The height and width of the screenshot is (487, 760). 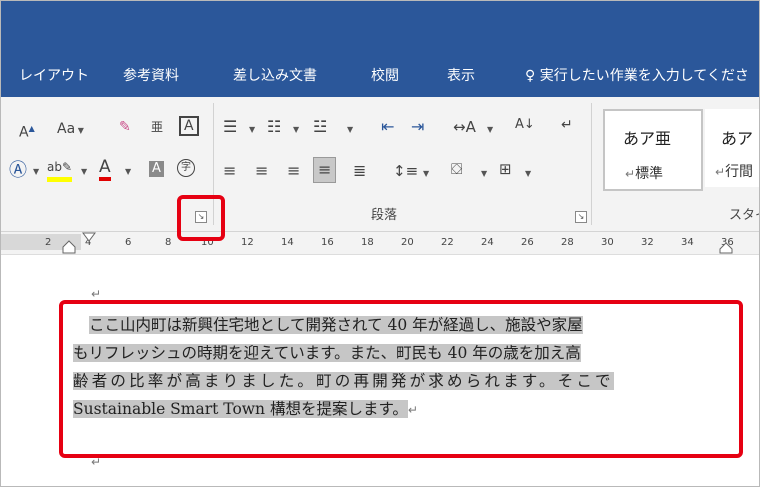 What do you see at coordinates (530, 76) in the screenshot?
I see `lightbulb-icon: ♀` at bounding box center [530, 76].